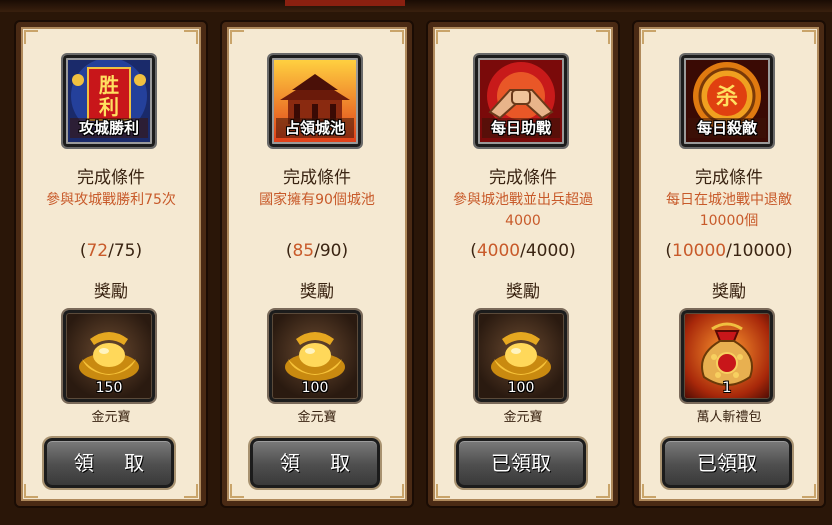  Describe the element at coordinates (729, 210) in the screenshot. I see `condition-text: 每日在城池戰中退敵10000個` at that location.